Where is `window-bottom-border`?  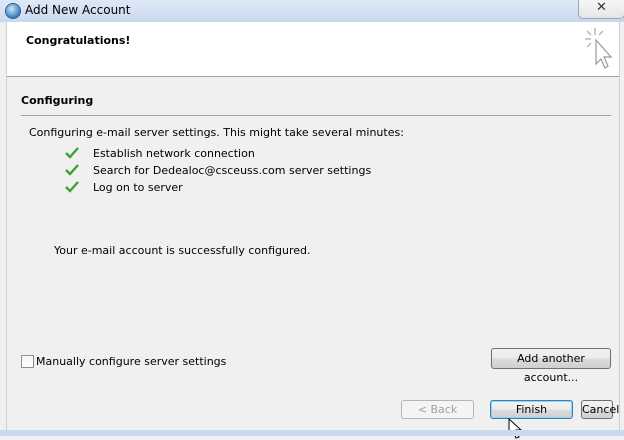 window-bottom-border is located at coordinates (312, 433).